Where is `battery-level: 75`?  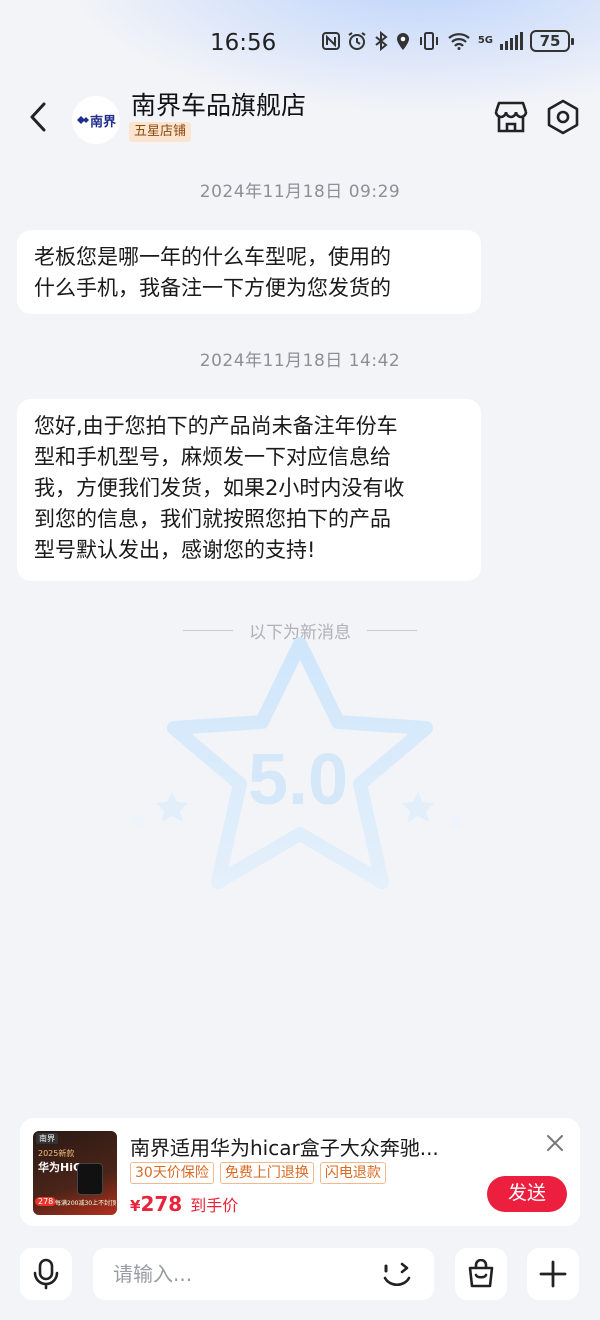
battery-level: 75 is located at coordinates (550, 41).